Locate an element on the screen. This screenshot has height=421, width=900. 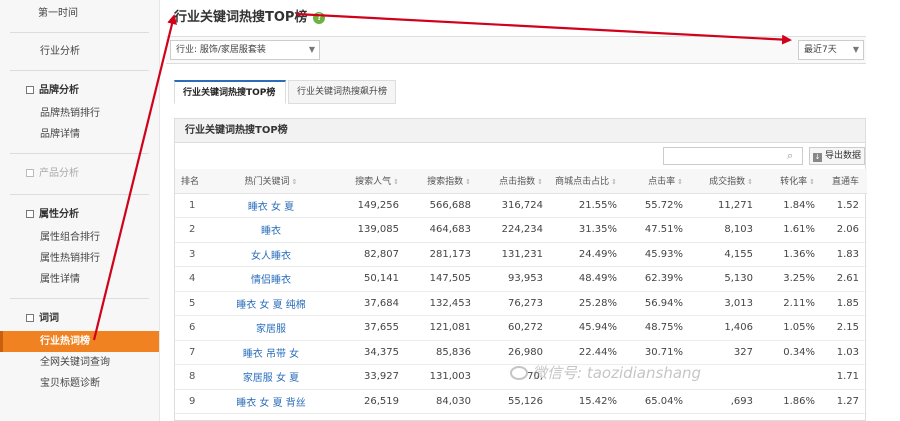
panel-title: 行业关键词热搜TOP榜 is located at coordinates (520, 131).